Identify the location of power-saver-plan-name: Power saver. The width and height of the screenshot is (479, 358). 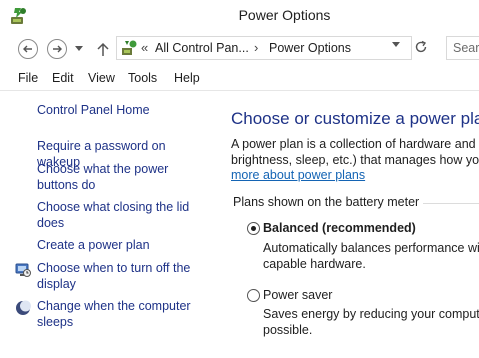
(297, 295).